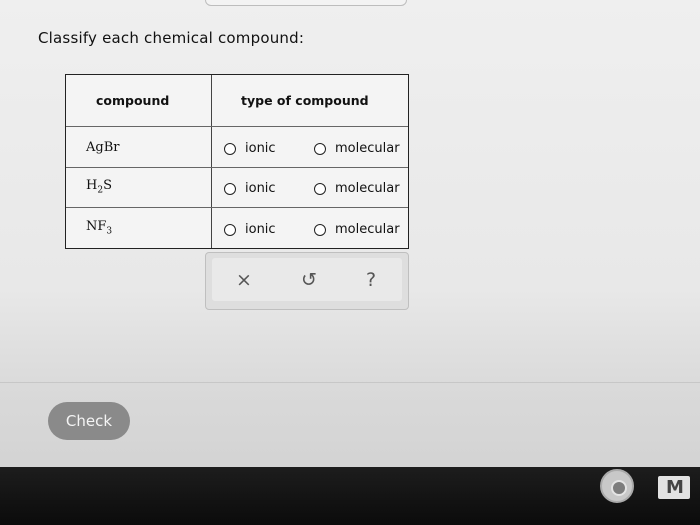  I want to click on taskbar, so click(350, 496).